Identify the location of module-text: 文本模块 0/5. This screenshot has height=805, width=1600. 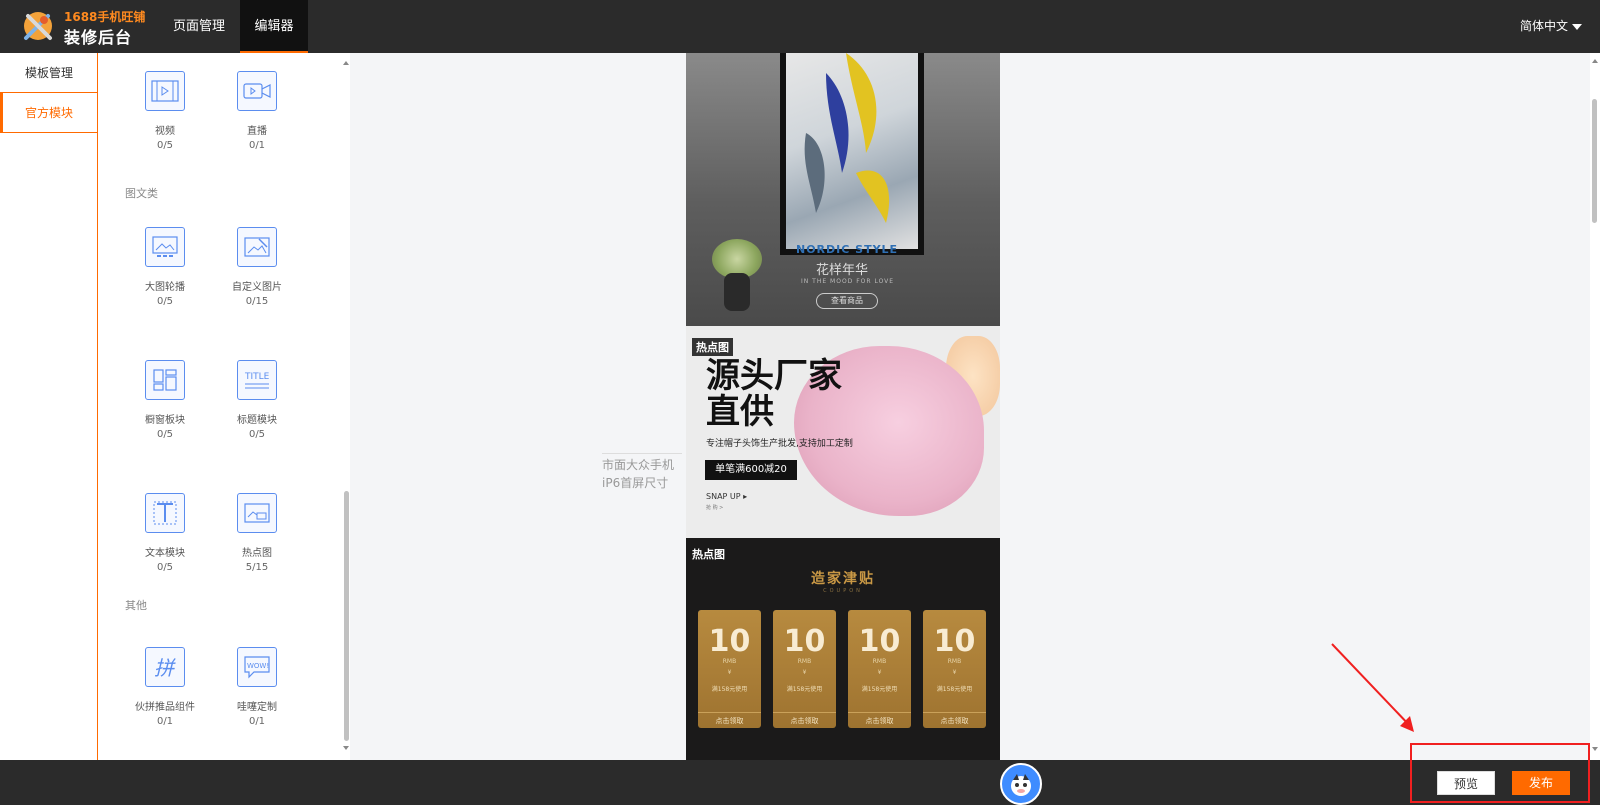
(165, 534).